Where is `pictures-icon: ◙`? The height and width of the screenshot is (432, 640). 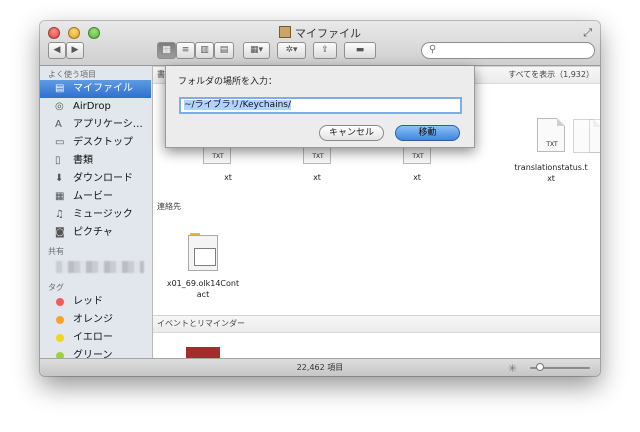 pictures-icon: ◙ is located at coordinates (60, 232).